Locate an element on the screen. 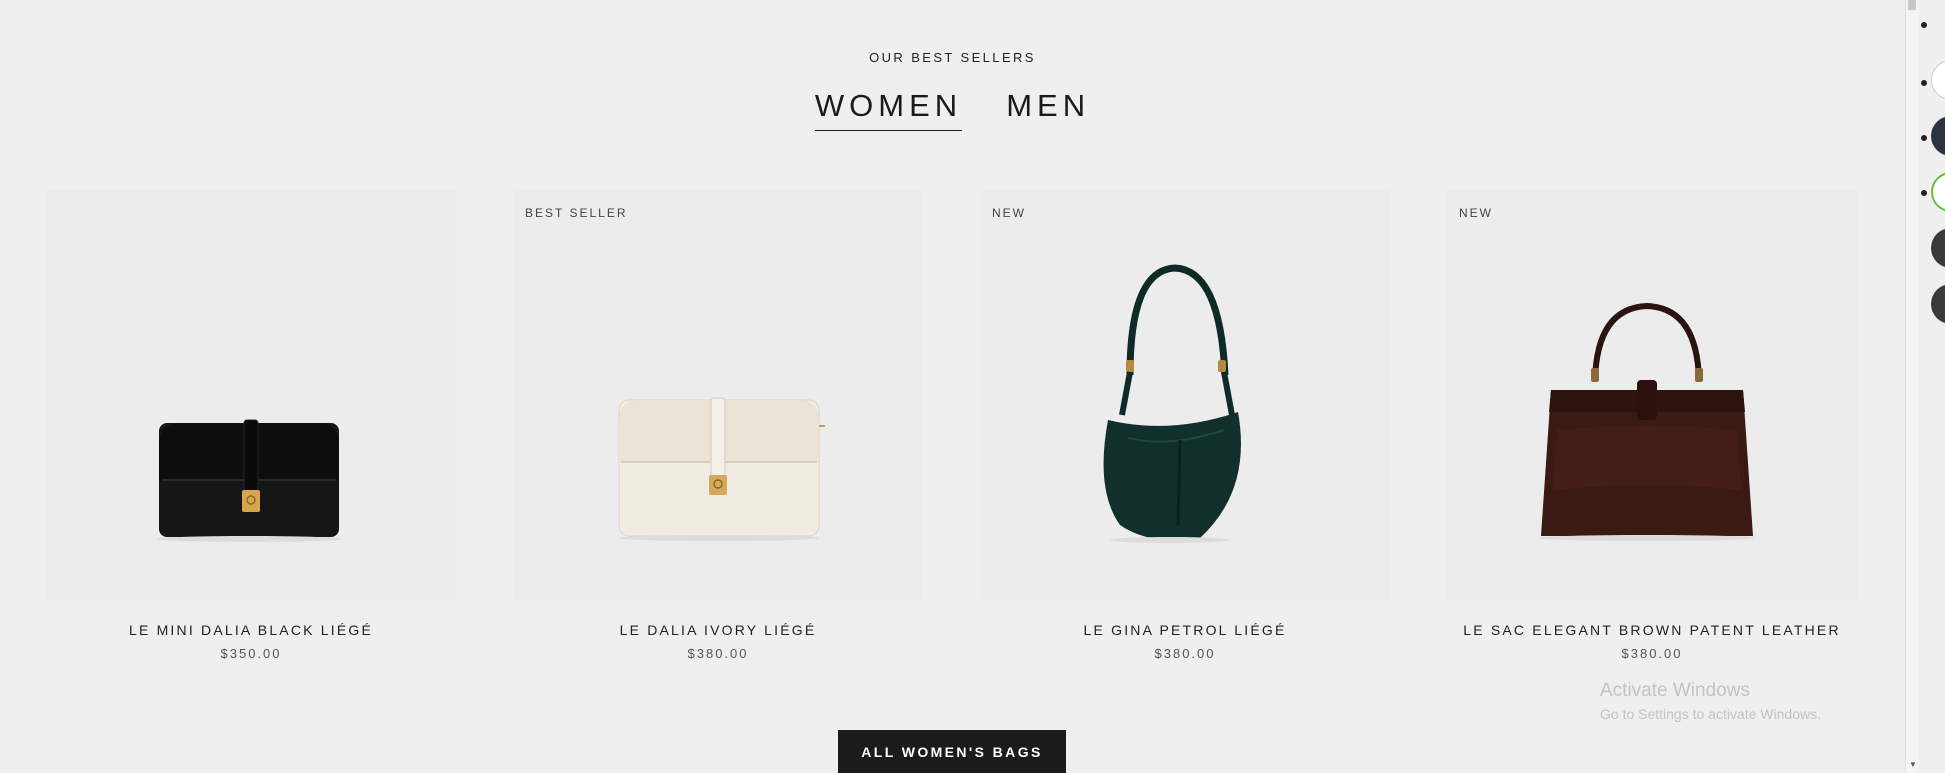  petrol-hobo-bag-icon is located at coordinates (1172, 403).